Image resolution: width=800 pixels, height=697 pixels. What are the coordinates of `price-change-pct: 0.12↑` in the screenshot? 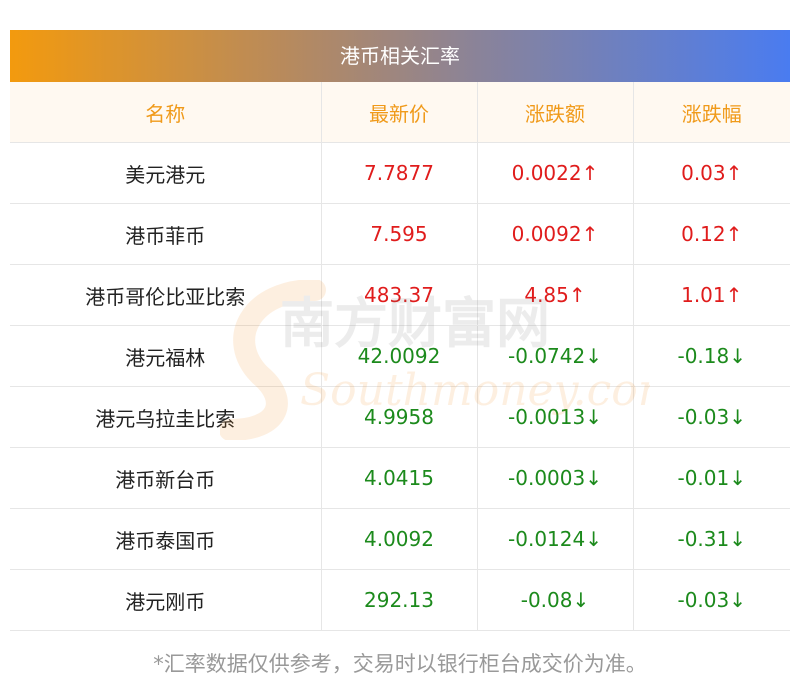 It's located at (711, 234).